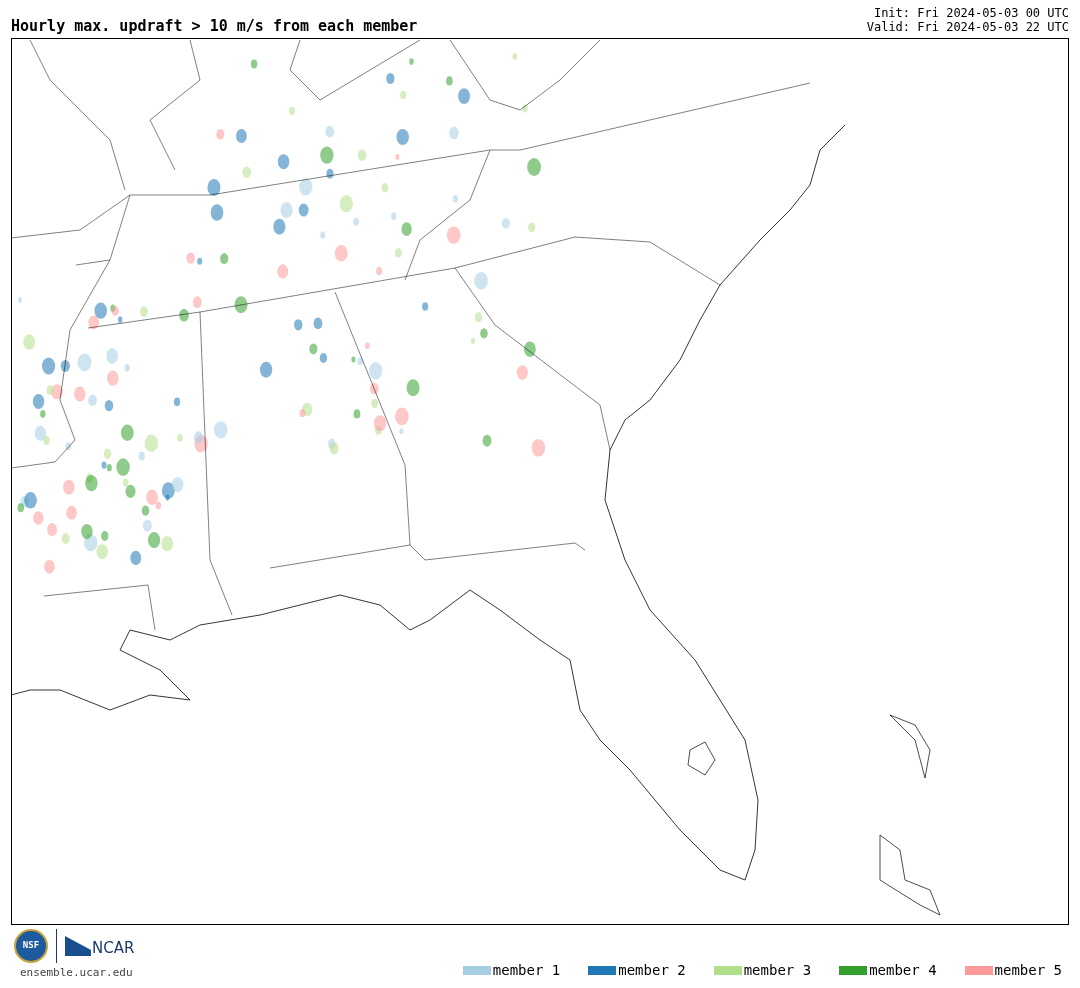 This screenshot has height=988, width=1080. What do you see at coordinates (967, 27) in the screenshot?
I see `valid-time: Valid: Fri 2024-05-03 22 UTC` at bounding box center [967, 27].